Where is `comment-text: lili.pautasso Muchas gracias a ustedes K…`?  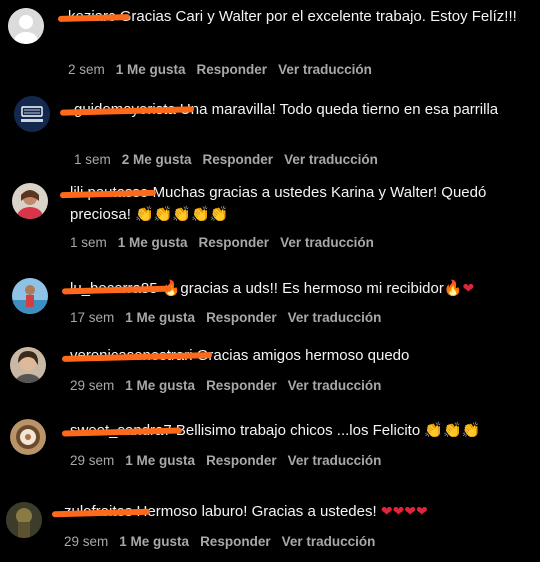 comment-text: lili.pautasso Muchas gracias a ustedes K… is located at coordinates (294, 204).